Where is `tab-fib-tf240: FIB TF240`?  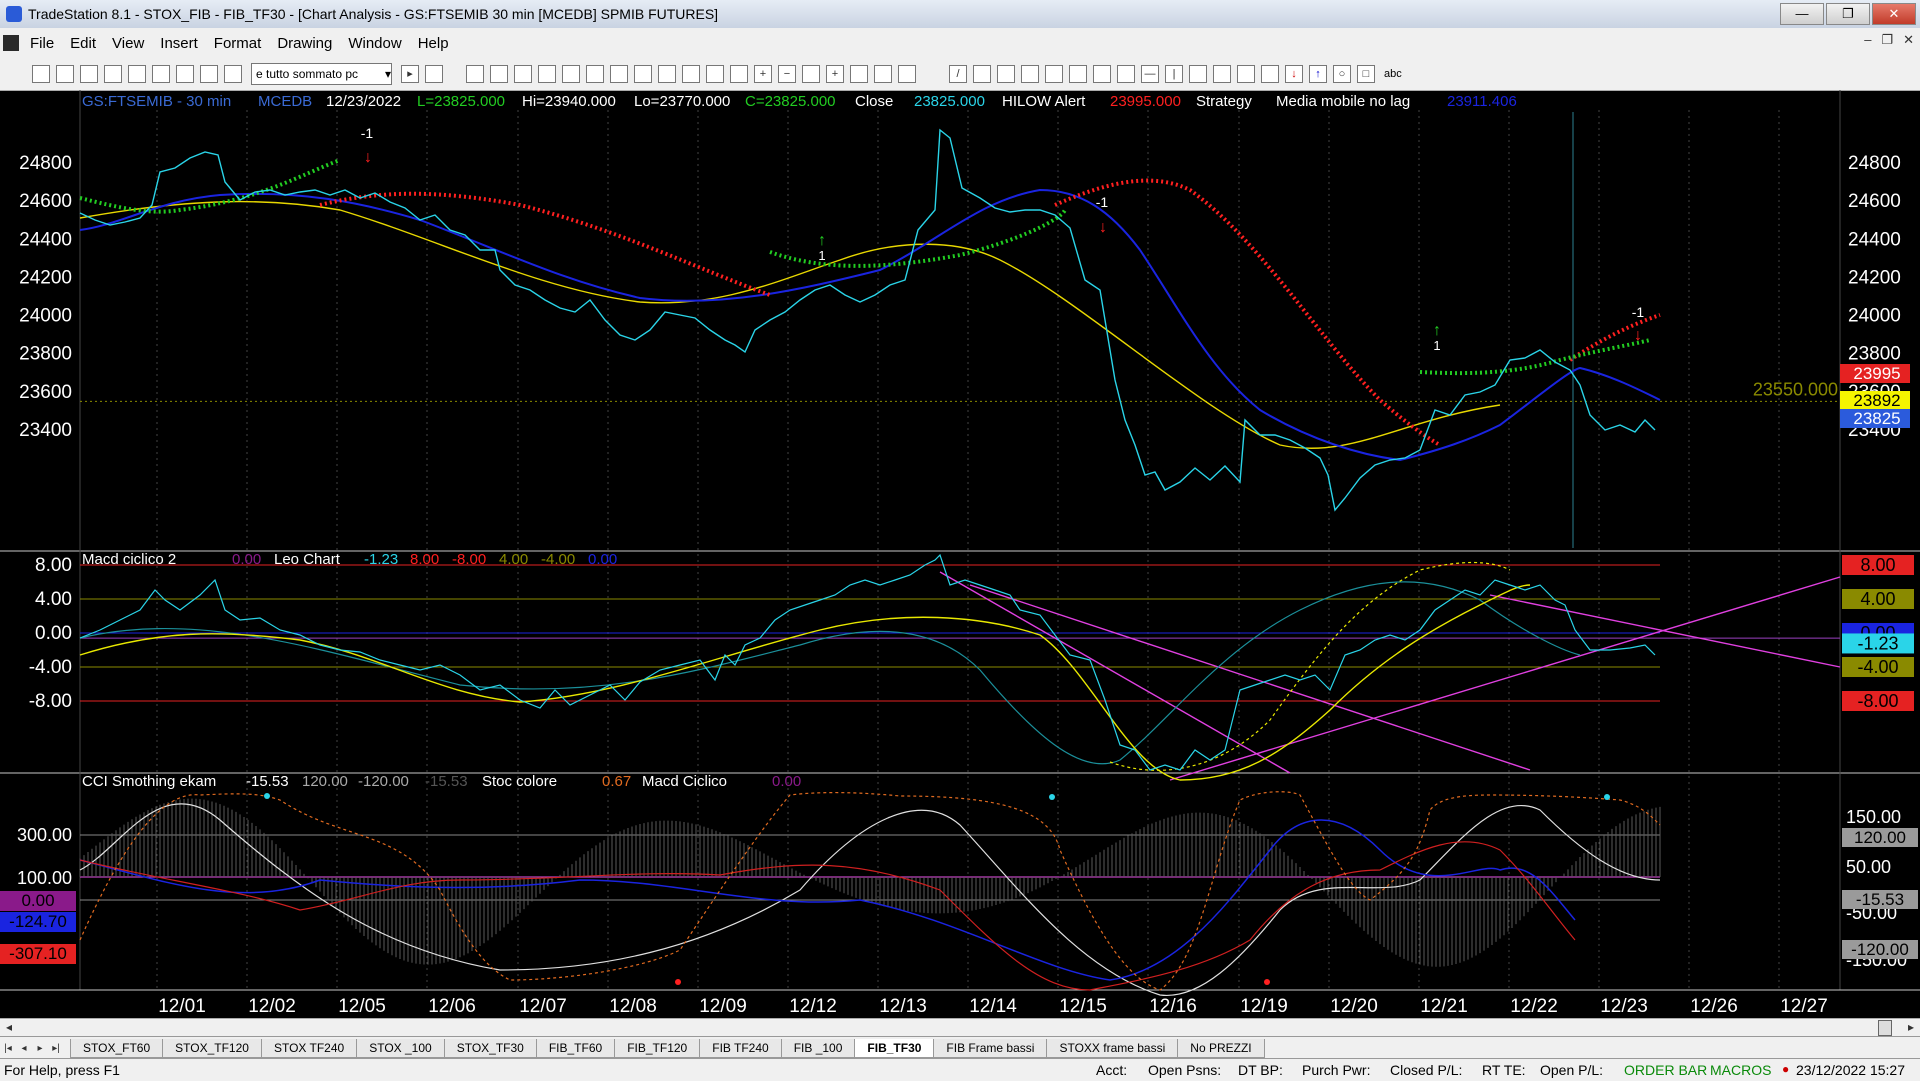 tab-fib-tf240: FIB TF240 is located at coordinates (740, 1048).